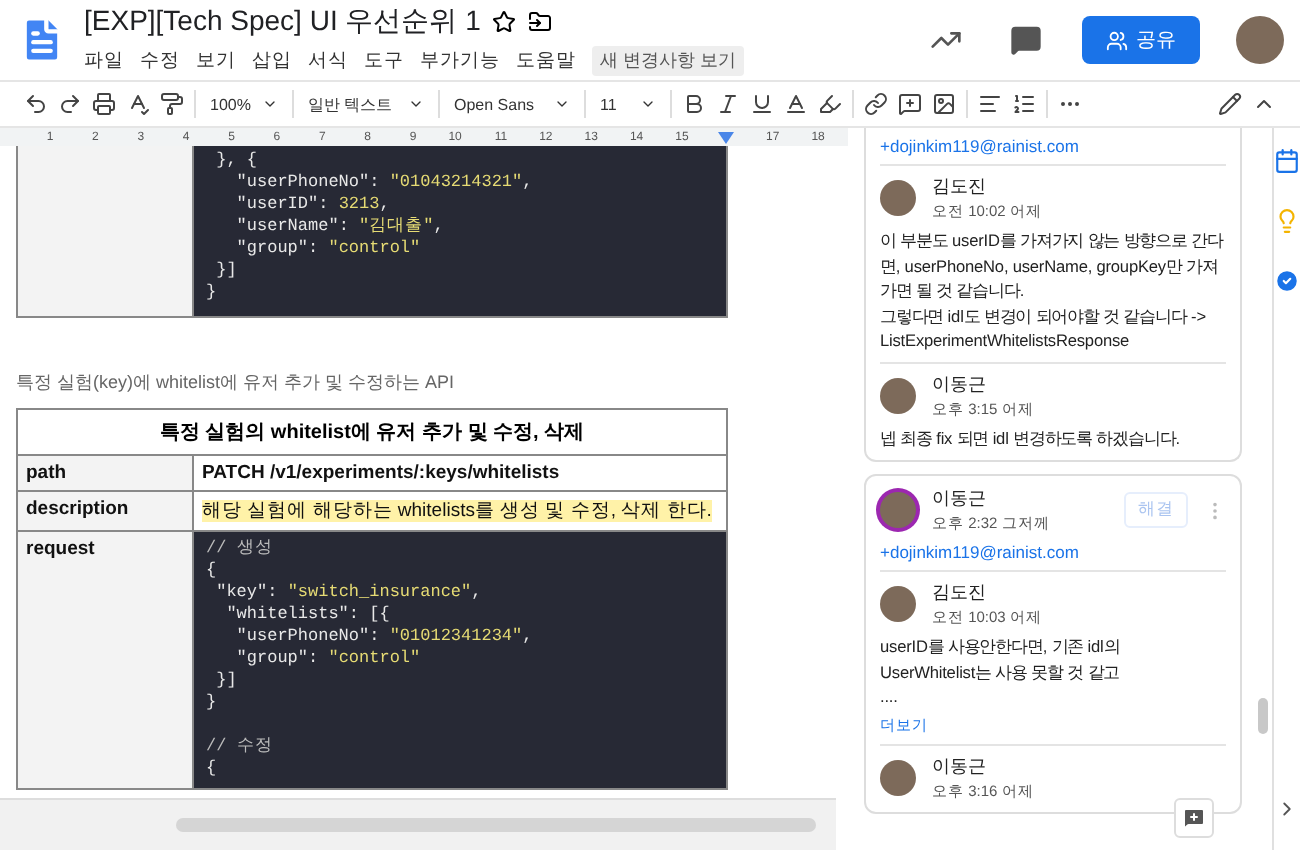 This screenshot has height=850, width=1300. Describe the element at coordinates (216, 61) in the screenshot. I see `menu-item: 보기` at that location.